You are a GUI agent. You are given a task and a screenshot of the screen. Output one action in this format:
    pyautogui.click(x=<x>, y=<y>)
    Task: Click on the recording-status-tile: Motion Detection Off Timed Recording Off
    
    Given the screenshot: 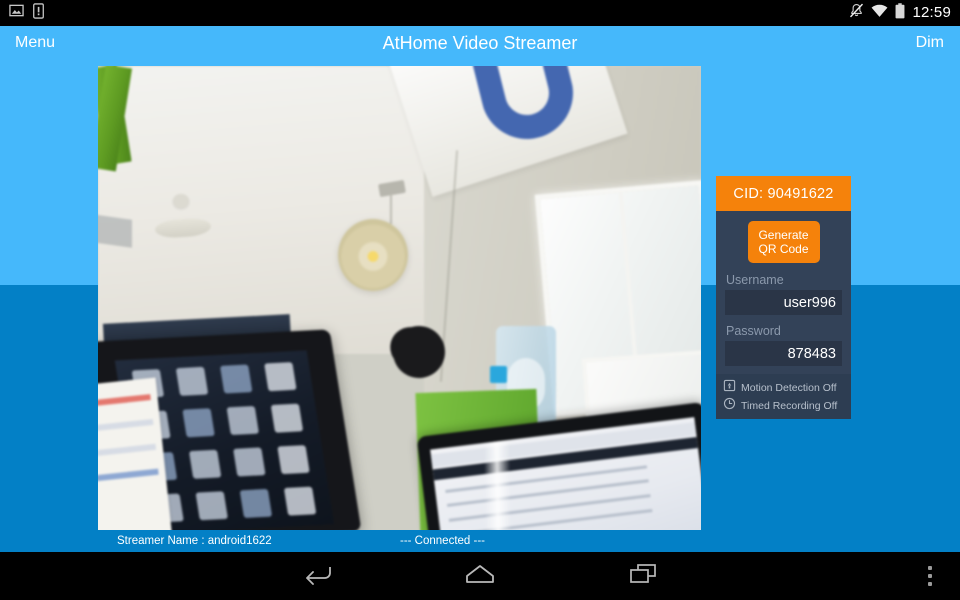 What is the action you would take?
    pyautogui.click(x=783, y=396)
    